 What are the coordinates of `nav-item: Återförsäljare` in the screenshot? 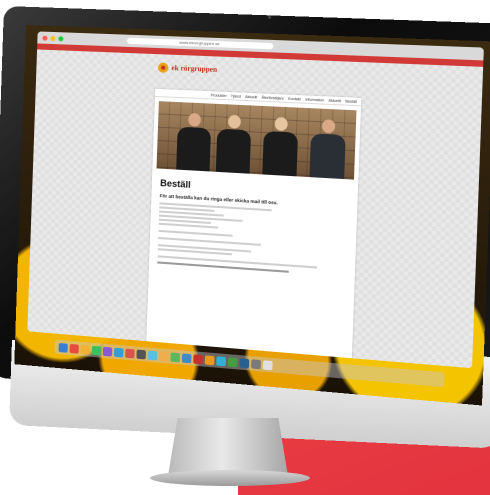 It's located at (273, 97).